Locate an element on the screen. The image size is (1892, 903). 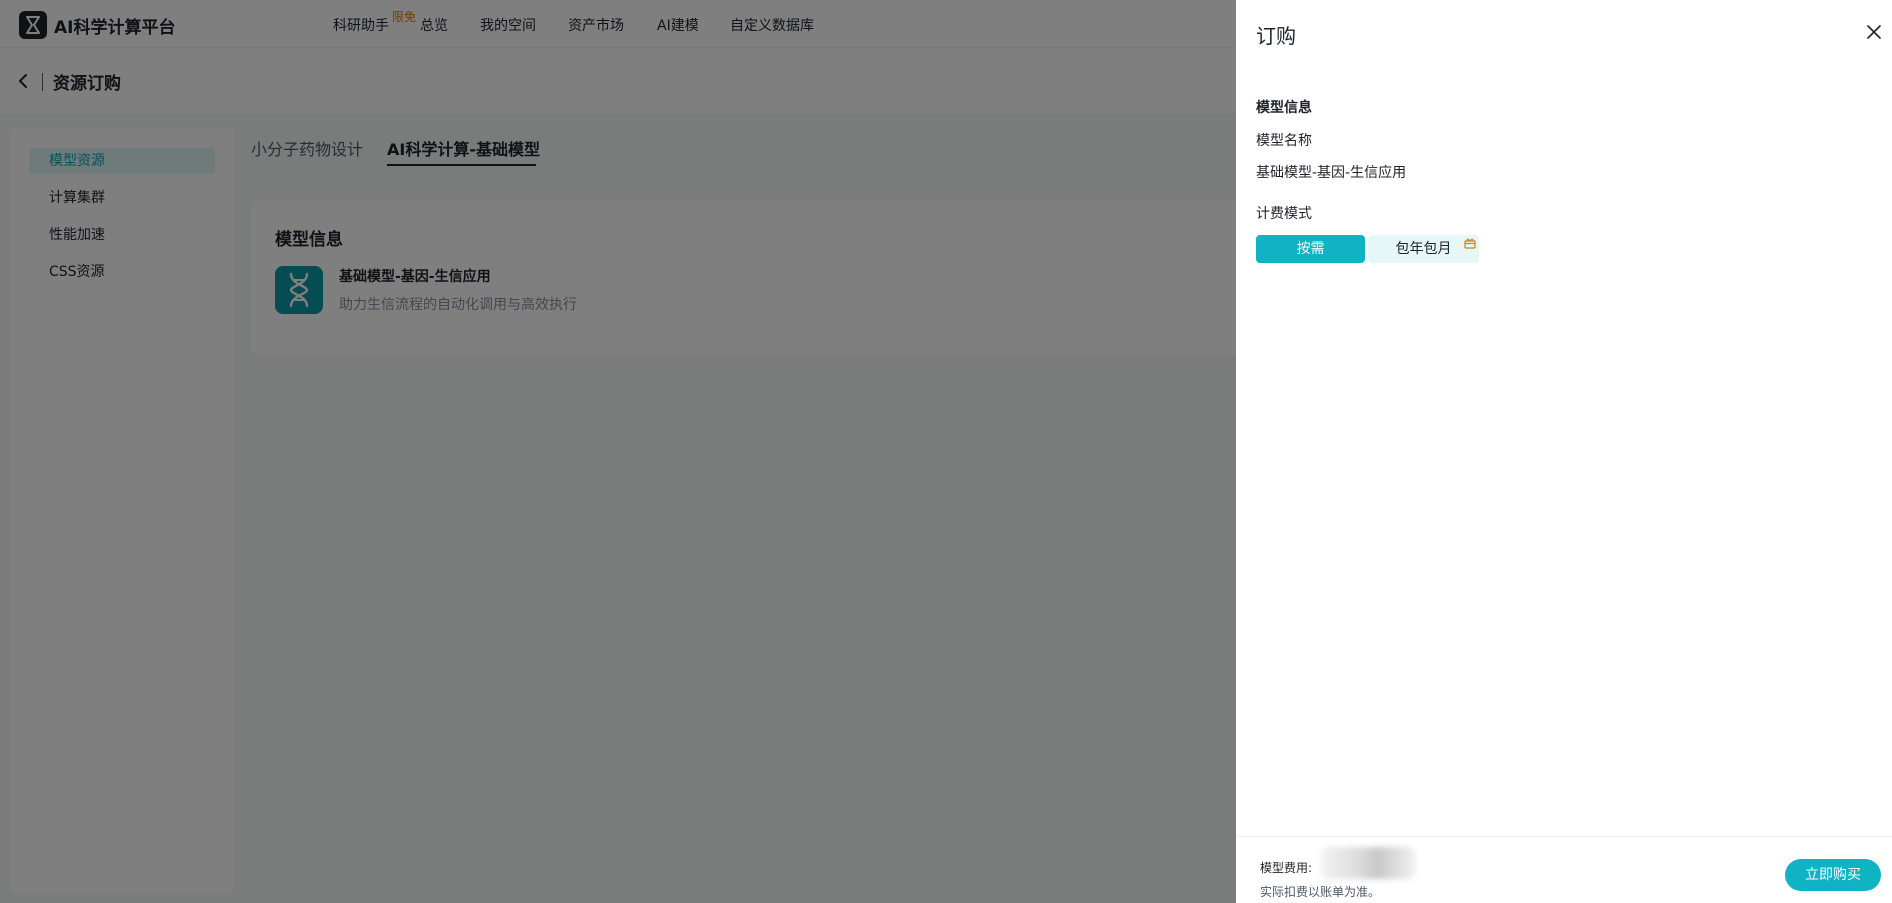
fee-amount-redacted is located at coordinates (1368, 863).